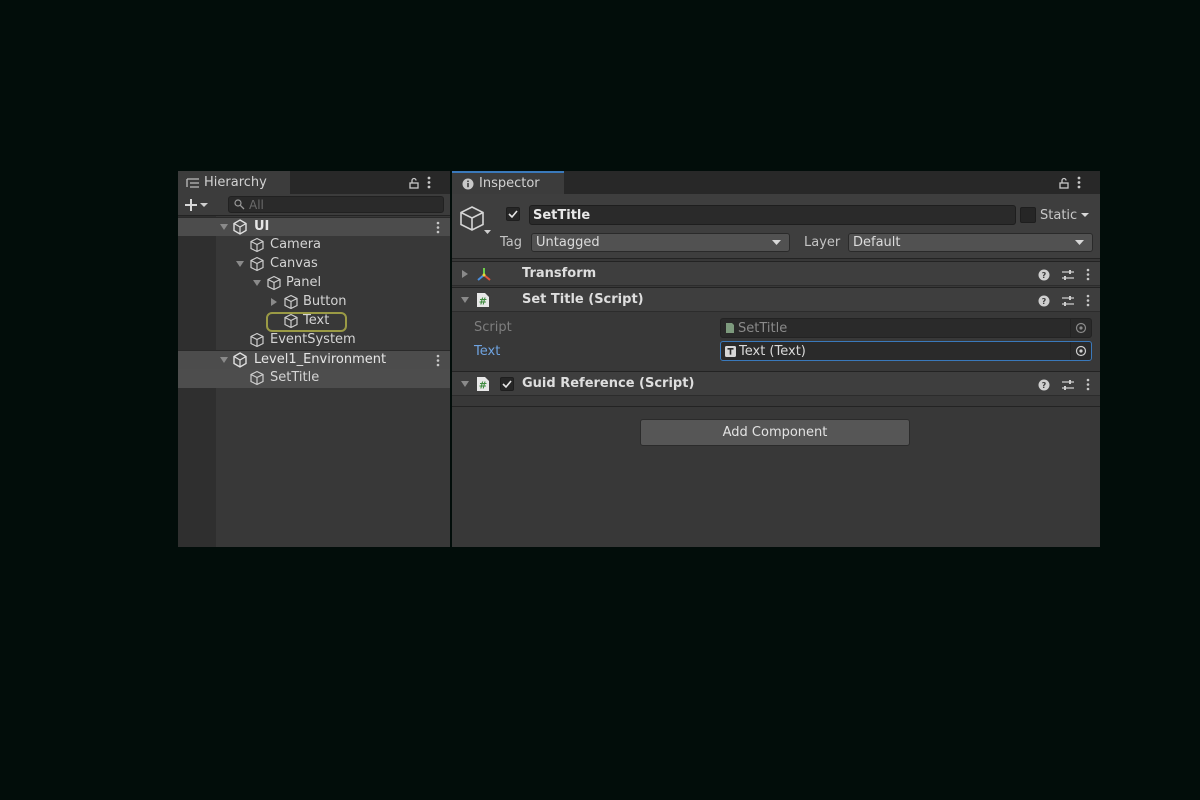  I want to click on list-icon, so click(193, 183).